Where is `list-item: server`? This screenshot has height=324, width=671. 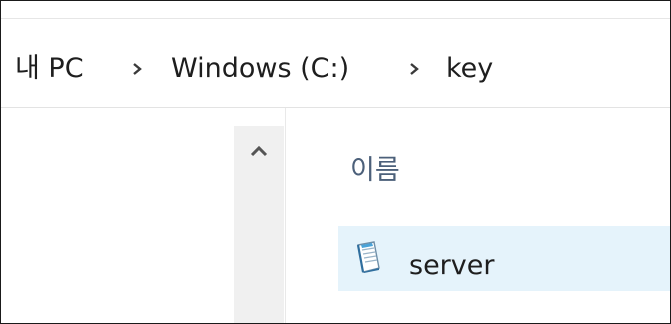 list-item: server is located at coordinates (504, 258).